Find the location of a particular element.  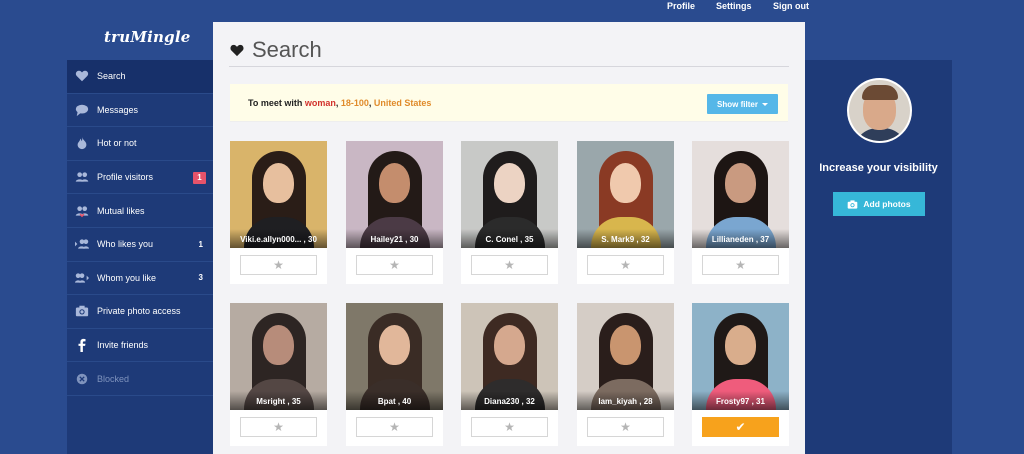

sidebar-item-whom-you-like: Whom you like 3 is located at coordinates (140, 279).